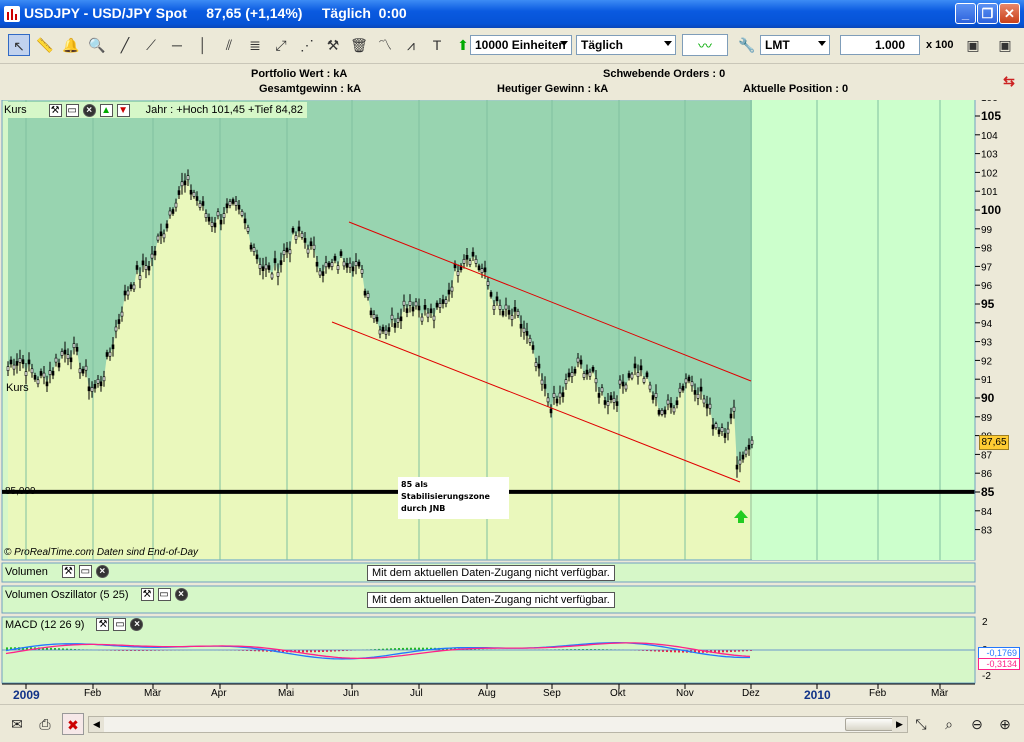  Describe the element at coordinates (921, 724) in the screenshot. I see `zoom-range-icon: ⤡` at that location.